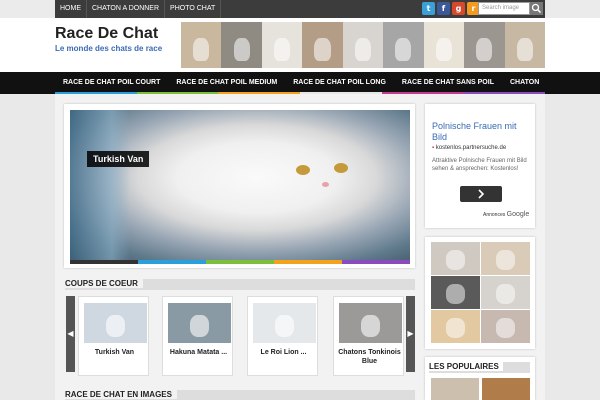  I want to click on topnav-item-chaton-a-donner: CHATON A DONNER, so click(126, 9).